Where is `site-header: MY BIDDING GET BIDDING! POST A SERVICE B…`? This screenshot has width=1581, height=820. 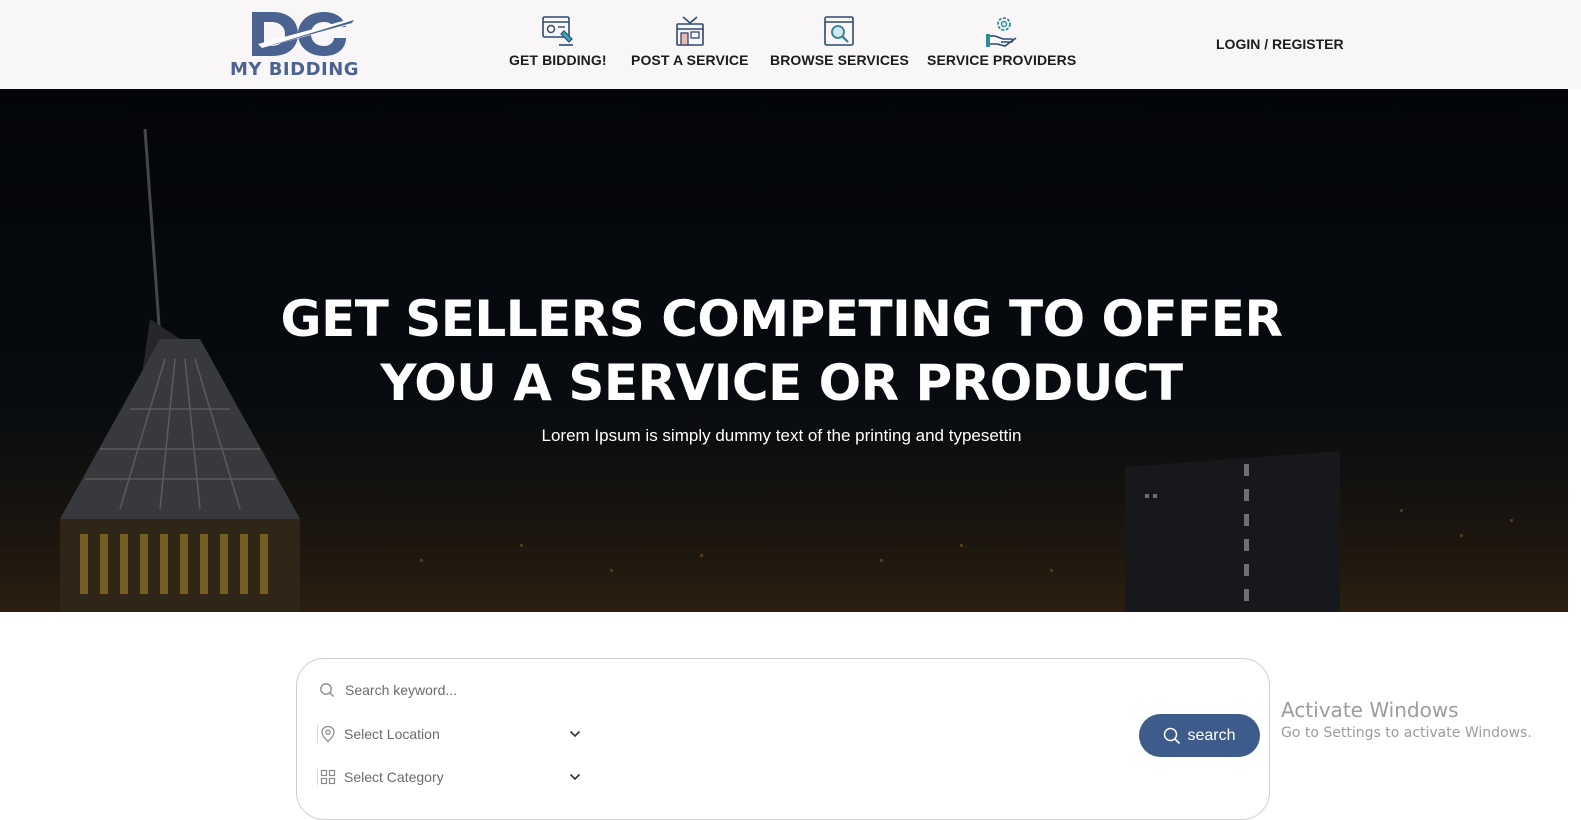 site-header: MY BIDDING GET BIDDING! POST A SERVICE B… is located at coordinates (790, 44).